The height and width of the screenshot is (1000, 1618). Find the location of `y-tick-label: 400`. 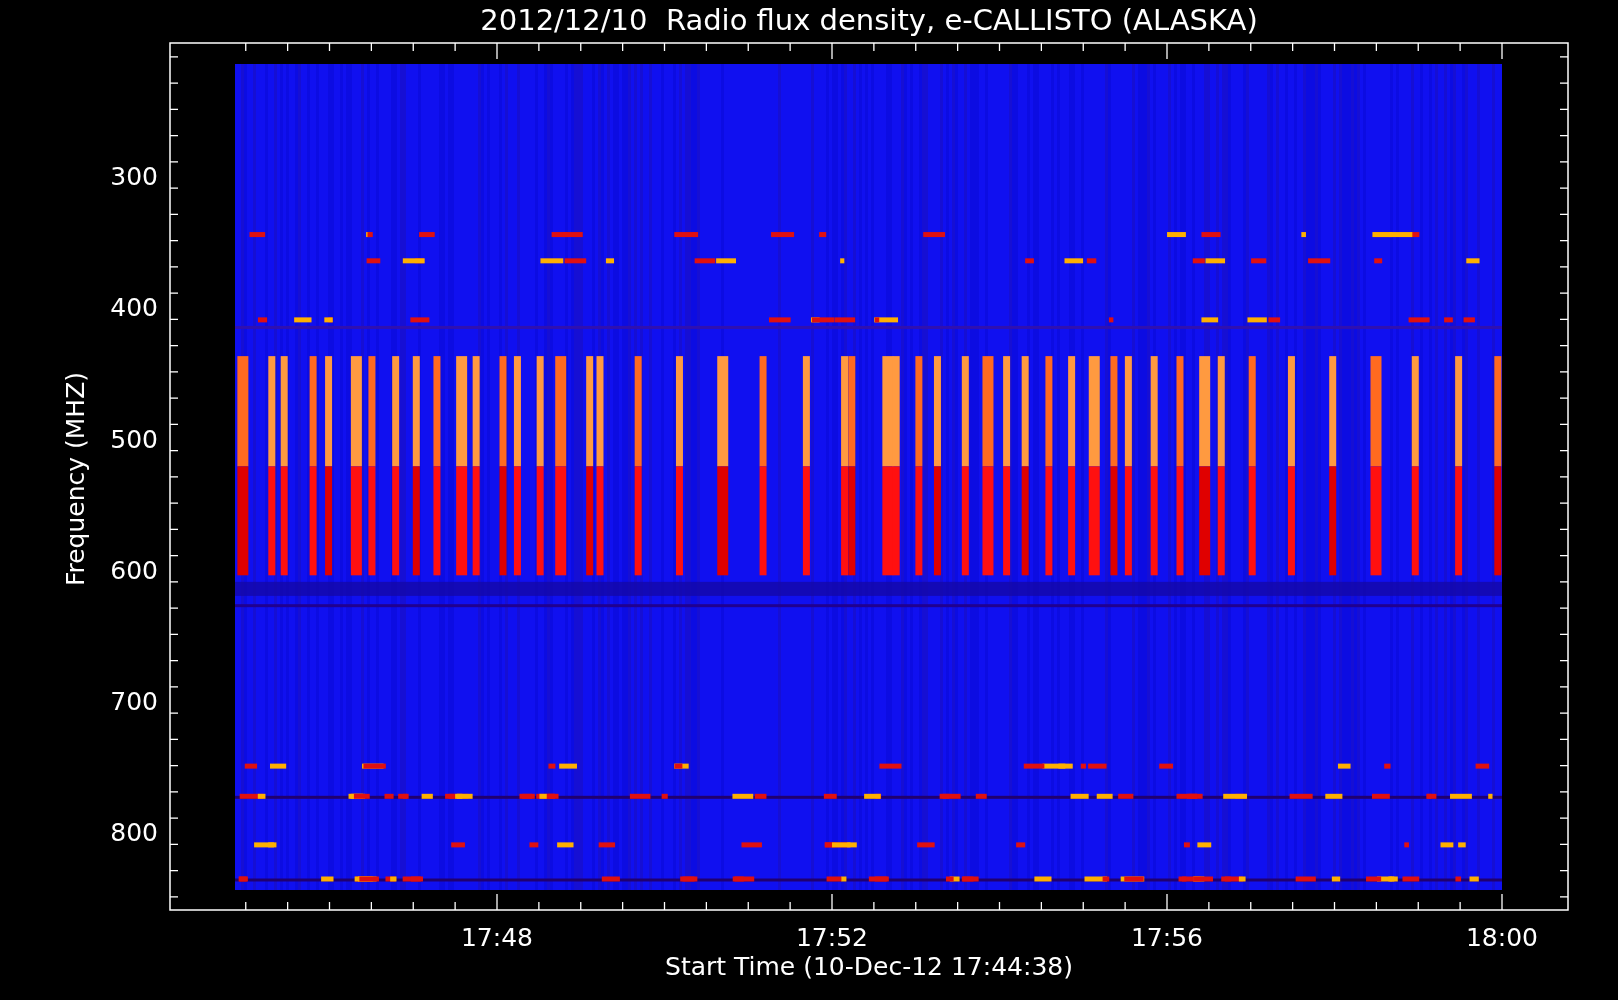

y-tick-label: 400 is located at coordinates (134, 308).